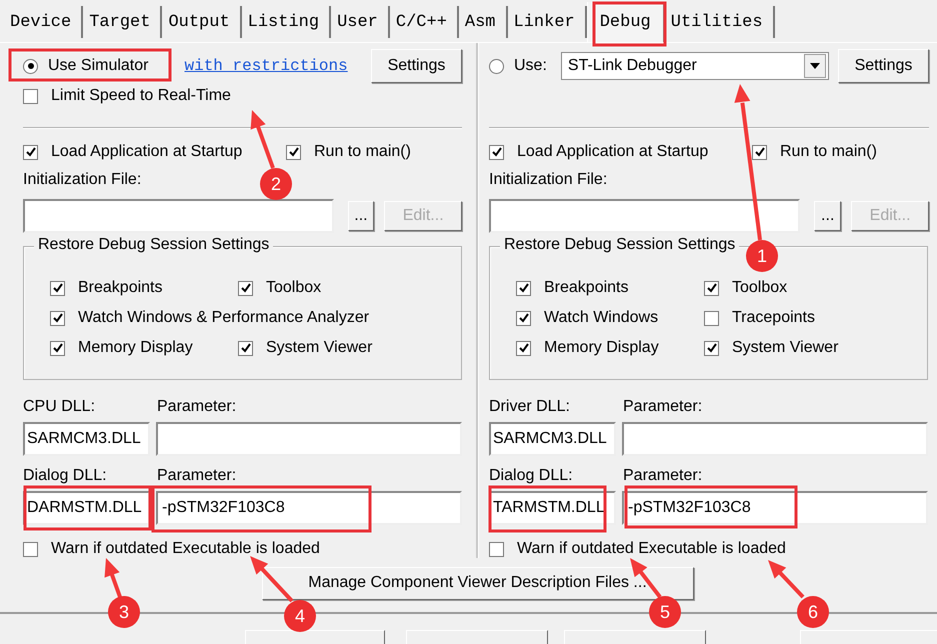 Image resolution: width=937 pixels, height=644 pixels. Describe the element at coordinates (813, 612) in the screenshot. I see `step-badge: 6` at that location.